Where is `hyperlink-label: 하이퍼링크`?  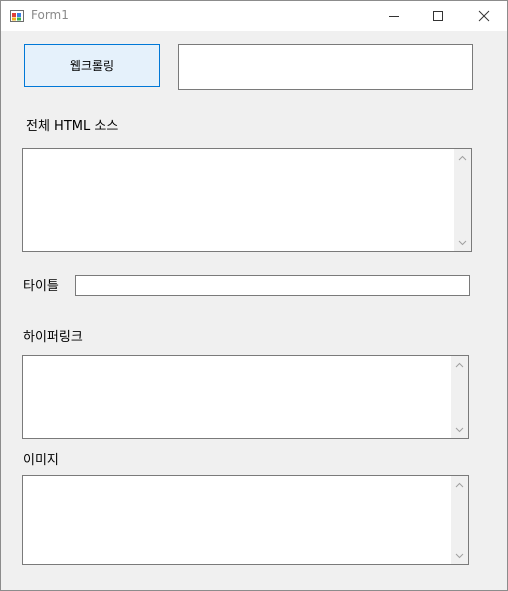
hyperlink-label: 하이퍼링크 is located at coordinates (53, 337).